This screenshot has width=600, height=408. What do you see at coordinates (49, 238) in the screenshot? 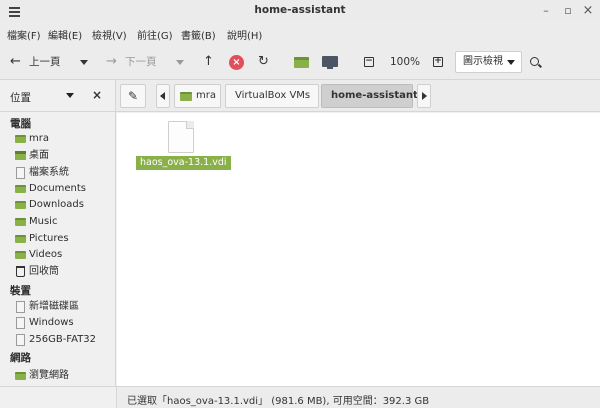
I see `sidebar-item-label: Pictures` at bounding box center [49, 238].